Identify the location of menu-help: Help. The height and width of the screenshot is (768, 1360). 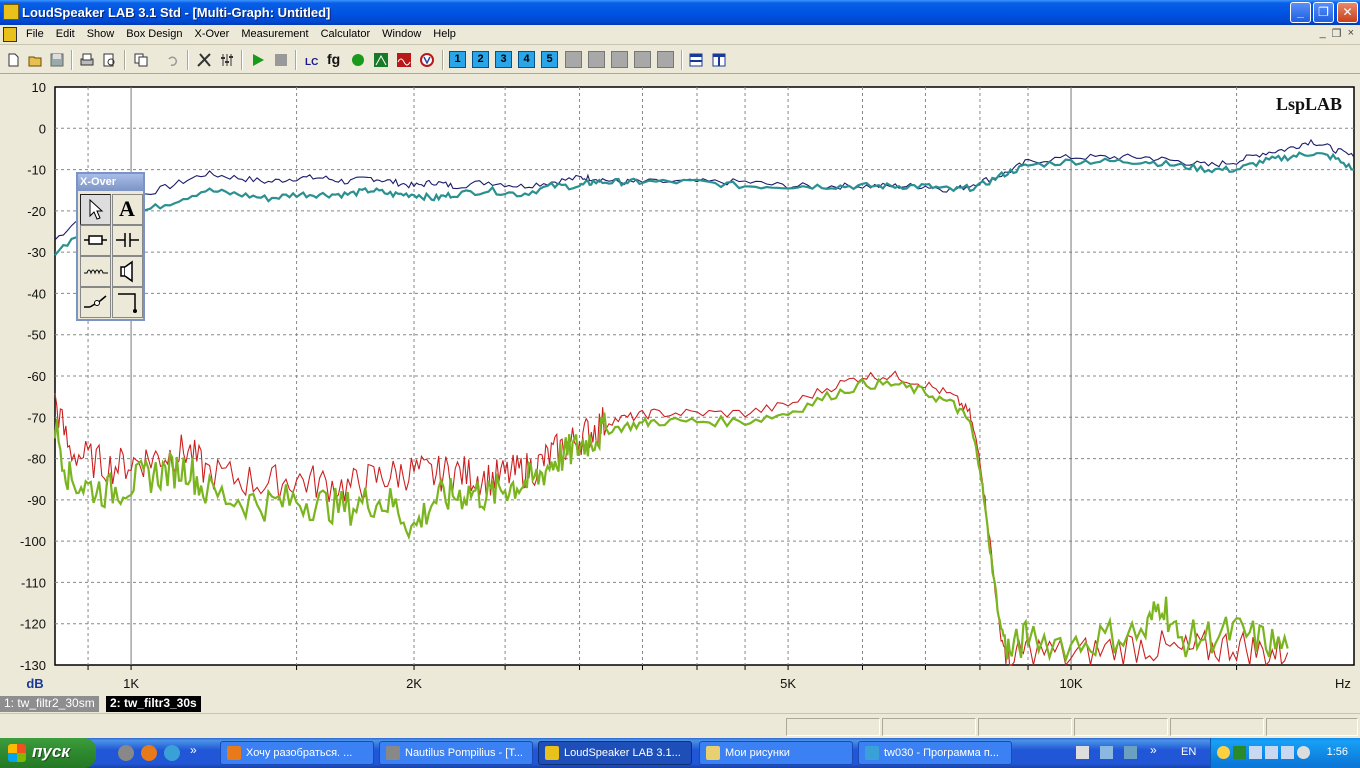
(444, 34).